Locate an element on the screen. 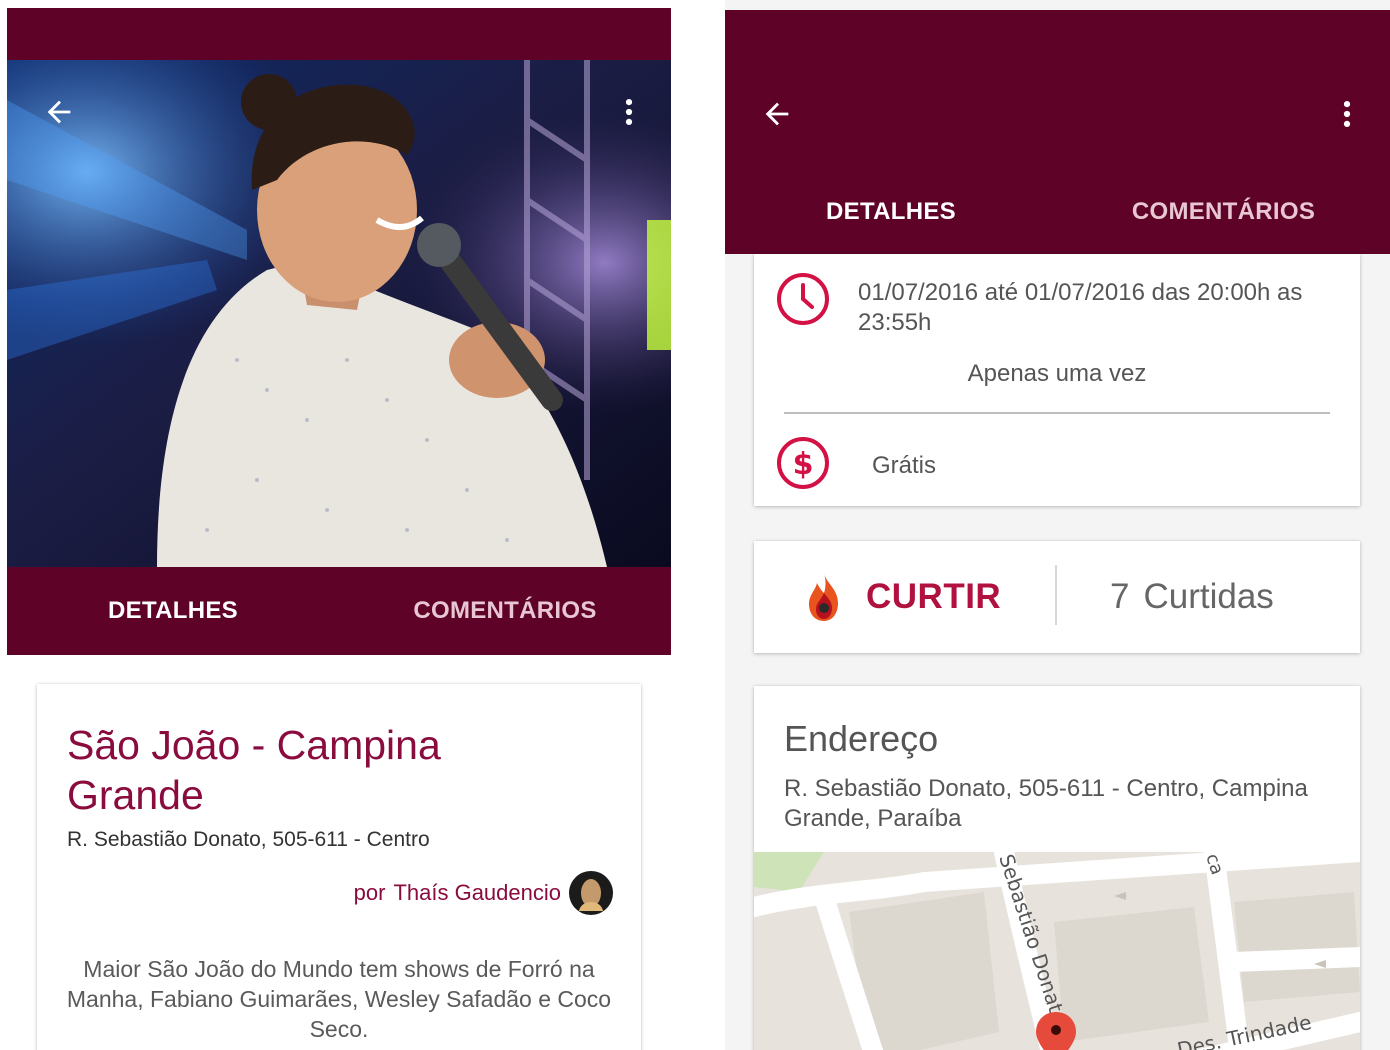 This screenshot has height=1050, width=1390. app-bar: DETALHES COMENTÁRIOS is located at coordinates (1057, 132).